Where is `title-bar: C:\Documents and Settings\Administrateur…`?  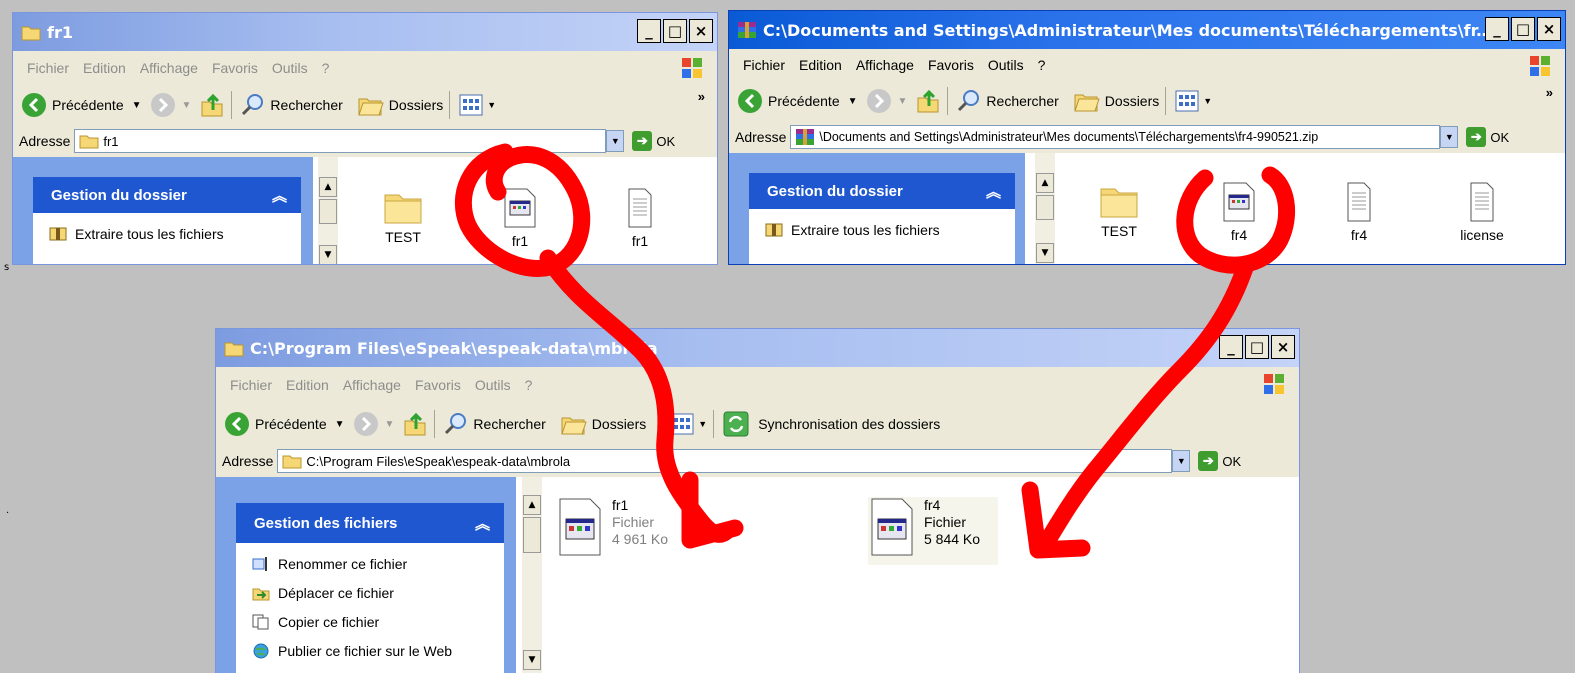 title-bar: C:\Documents and Settings\Administrateur… is located at coordinates (1147, 30).